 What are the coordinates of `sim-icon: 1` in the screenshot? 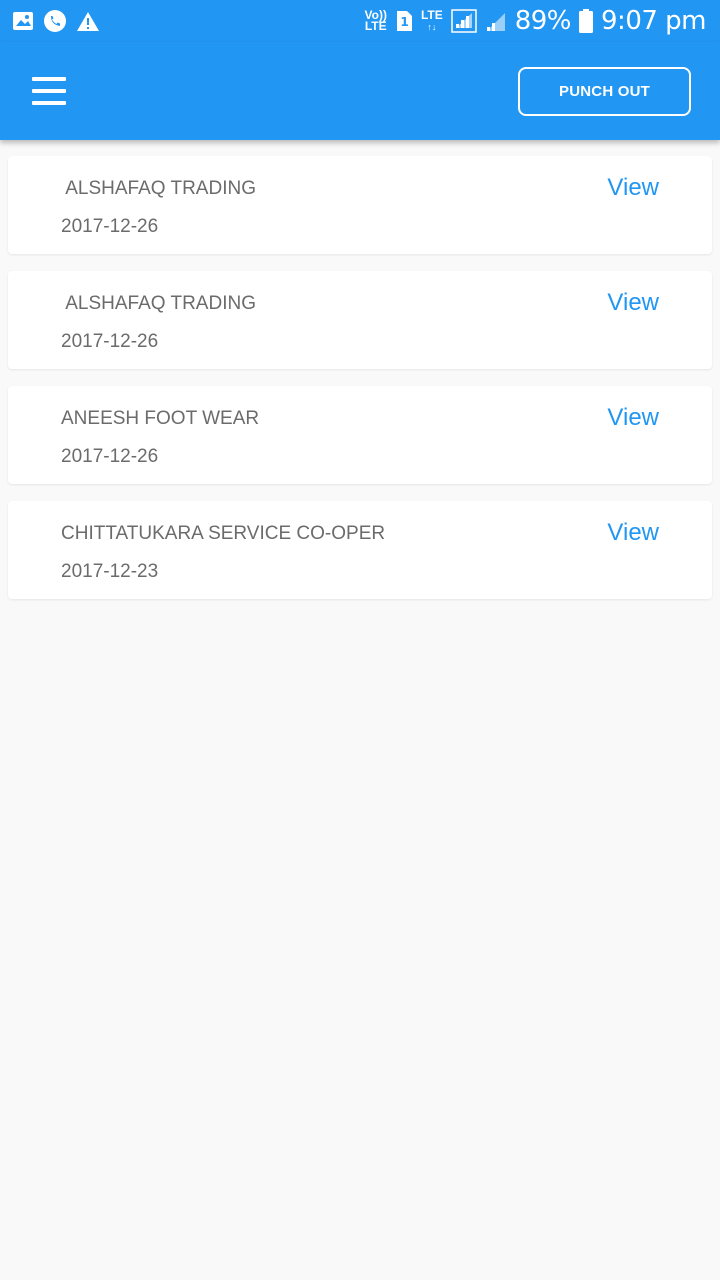 It's located at (404, 21).